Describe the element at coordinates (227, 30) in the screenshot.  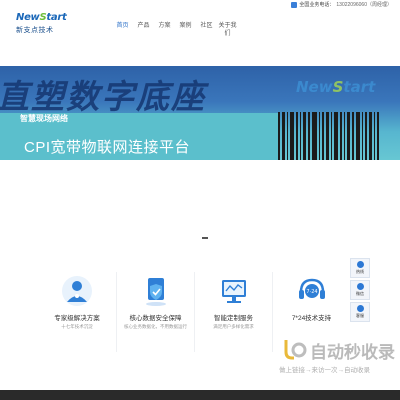
I see `nav-item-about: 关于我们` at that location.